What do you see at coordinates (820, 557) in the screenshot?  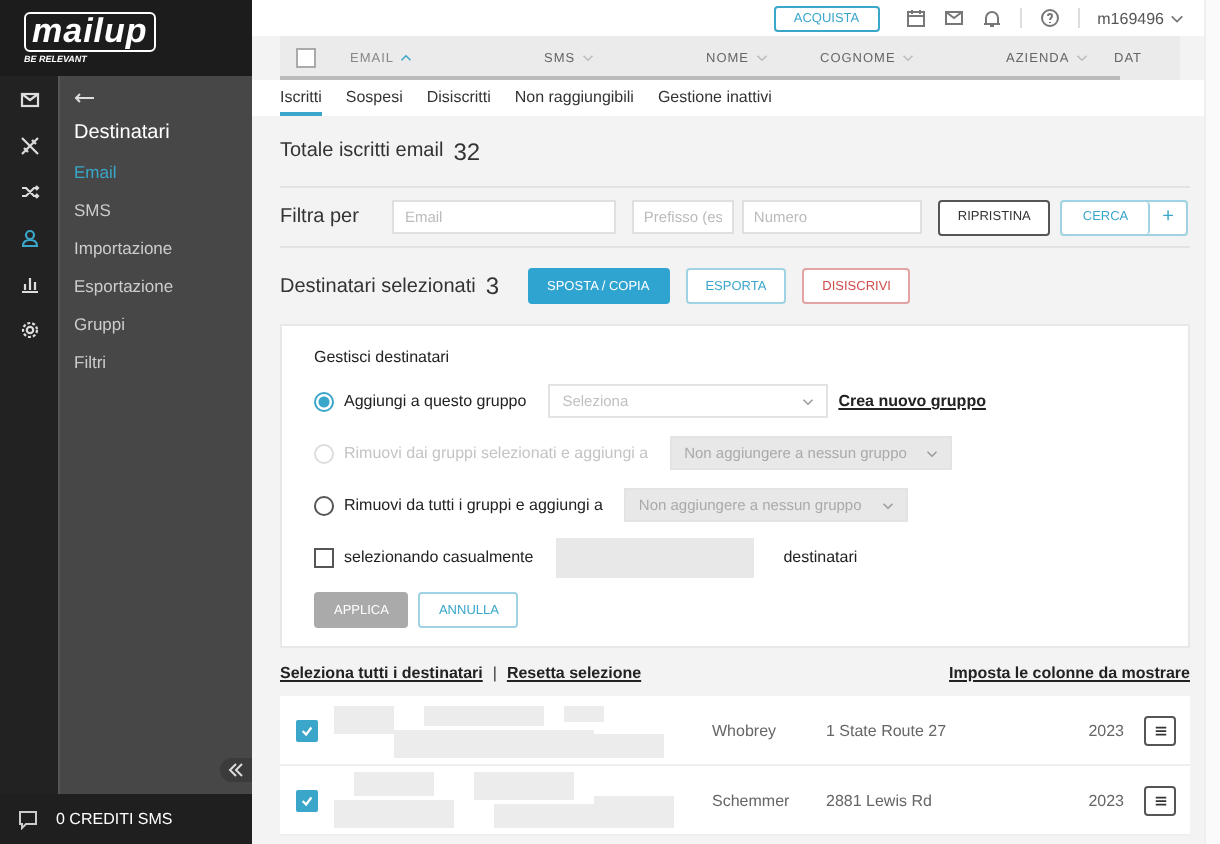 I see `recipients-label: destinatari` at bounding box center [820, 557].